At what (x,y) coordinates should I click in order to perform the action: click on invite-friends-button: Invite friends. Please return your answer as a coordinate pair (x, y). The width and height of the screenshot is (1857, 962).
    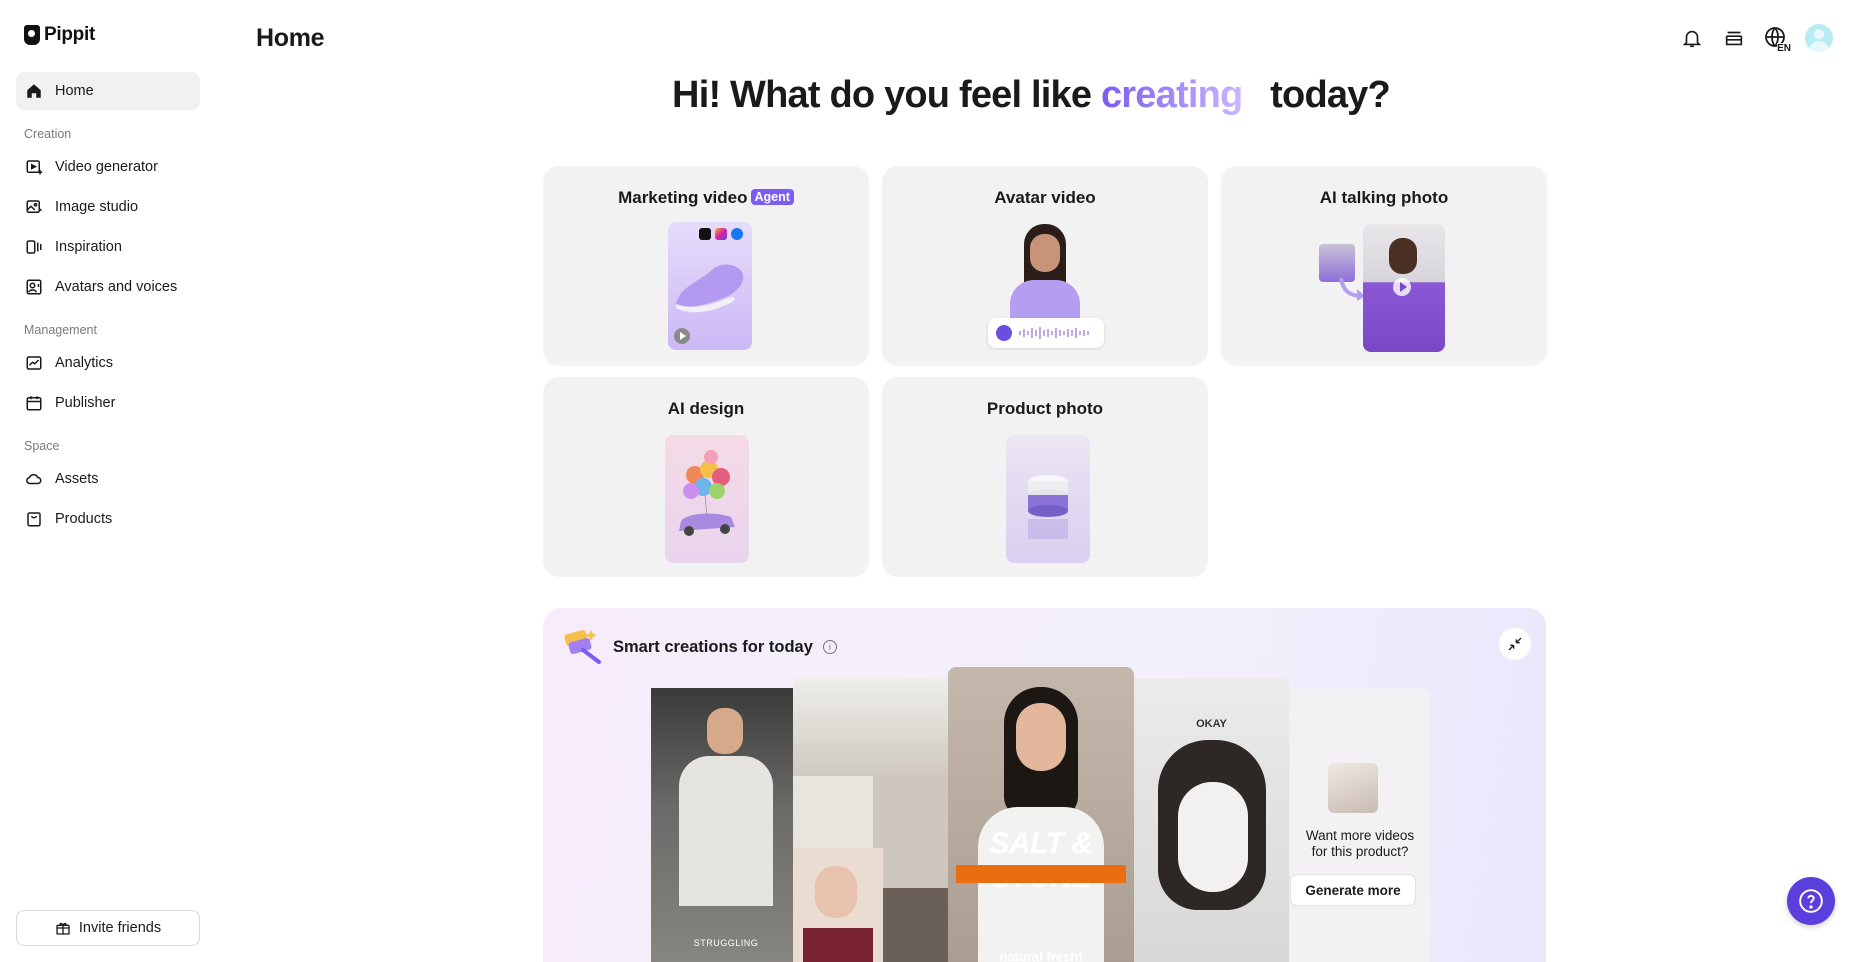
    Looking at the image, I should click on (108, 928).